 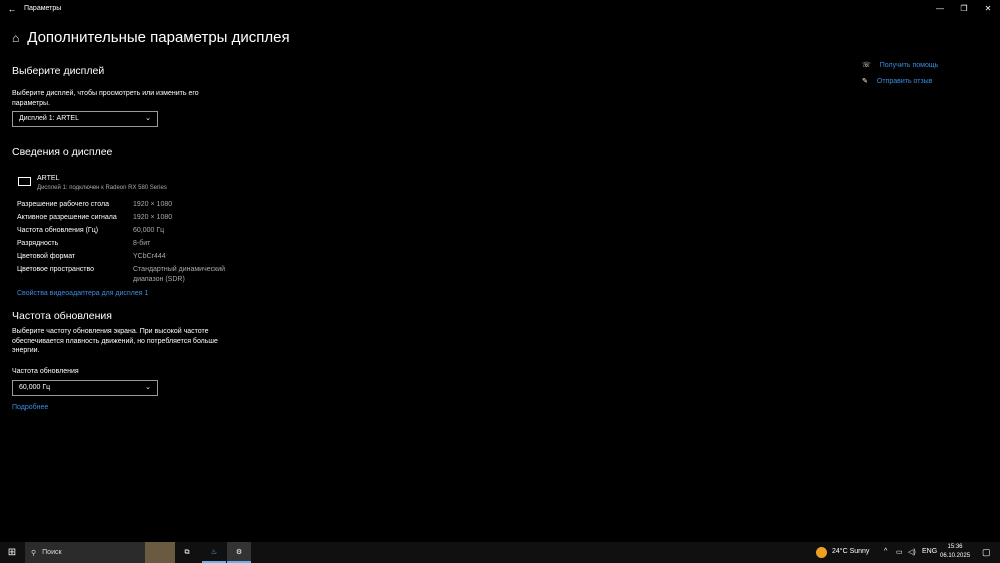 What do you see at coordinates (62, 152) in the screenshot?
I see `display-info-heading: Сведения о дисплее` at bounding box center [62, 152].